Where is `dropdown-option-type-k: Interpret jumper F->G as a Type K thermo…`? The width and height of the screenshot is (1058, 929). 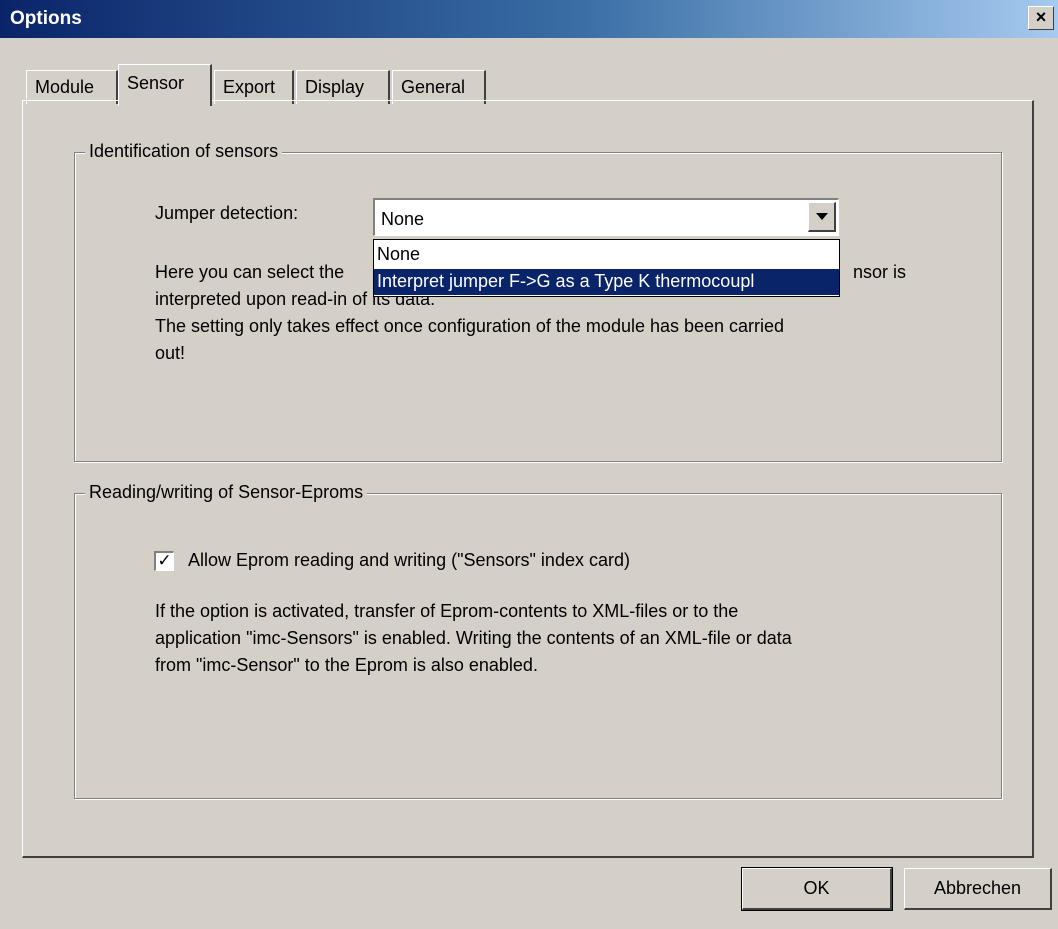 dropdown-option-type-k: Interpret jumper F->G as a Type K thermo… is located at coordinates (606, 282).